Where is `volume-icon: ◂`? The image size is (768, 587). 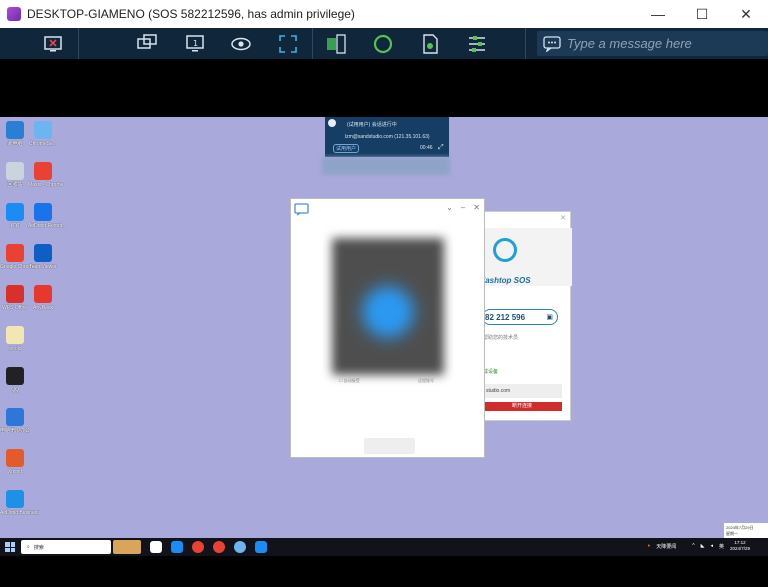 volume-icon: ◂ is located at coordinates (711, 546).